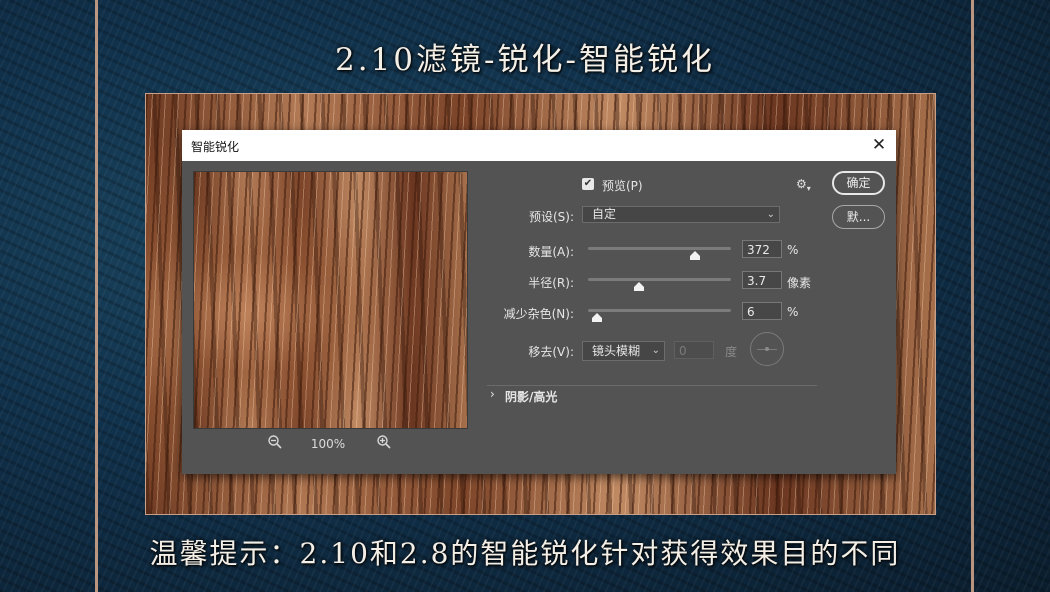 The image size is (1050, 592). What do you see at coordinates (639, 286) in the screenshot?
I see `radius-slider-thumb` at bounding box center [639, 286].